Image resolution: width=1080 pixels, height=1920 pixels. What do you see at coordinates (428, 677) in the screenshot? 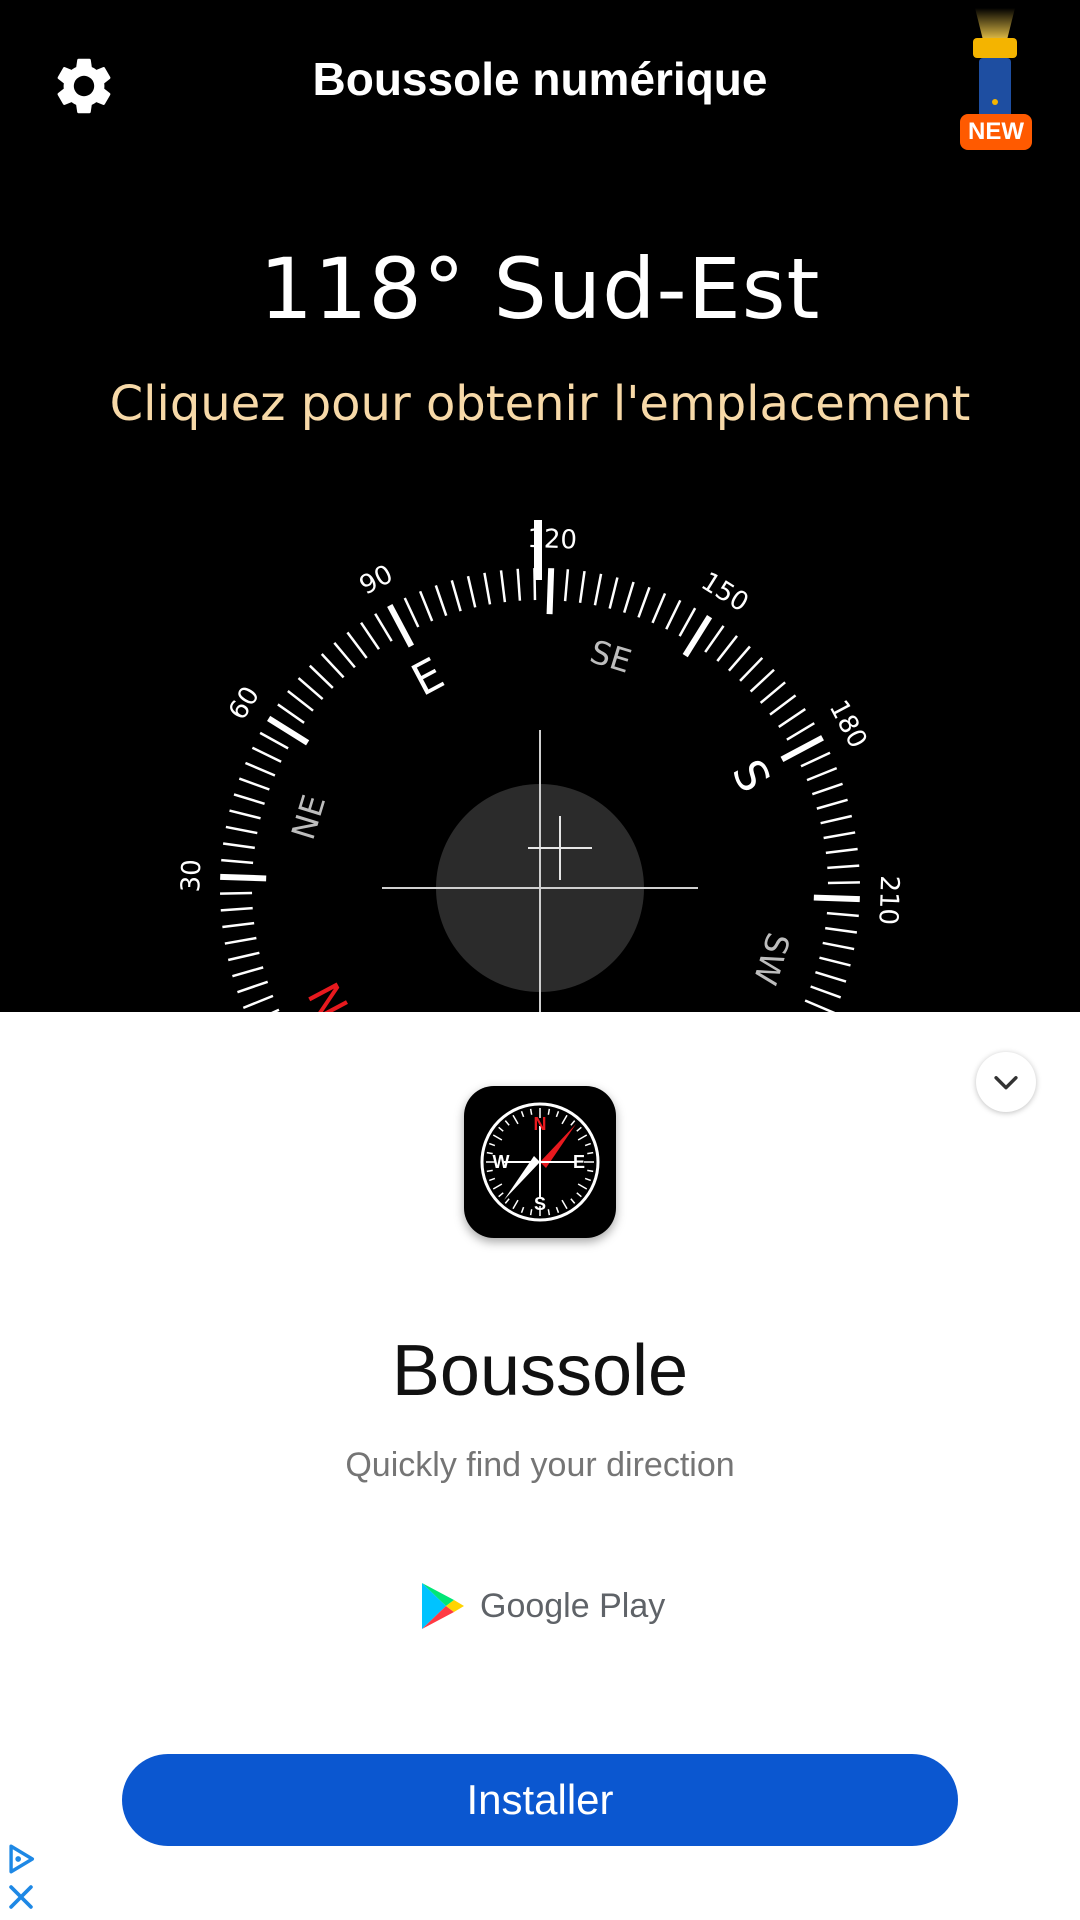
I see `compass-label: E` at bounding box center [428, 677].